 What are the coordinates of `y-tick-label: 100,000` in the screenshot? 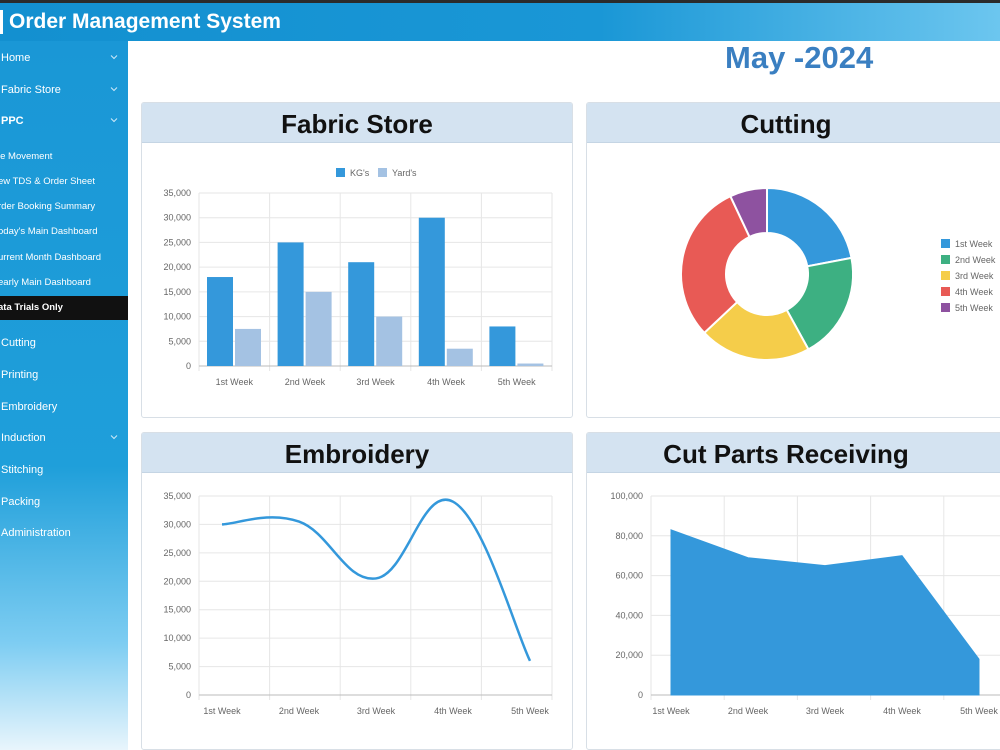 It's located at (626, 496).